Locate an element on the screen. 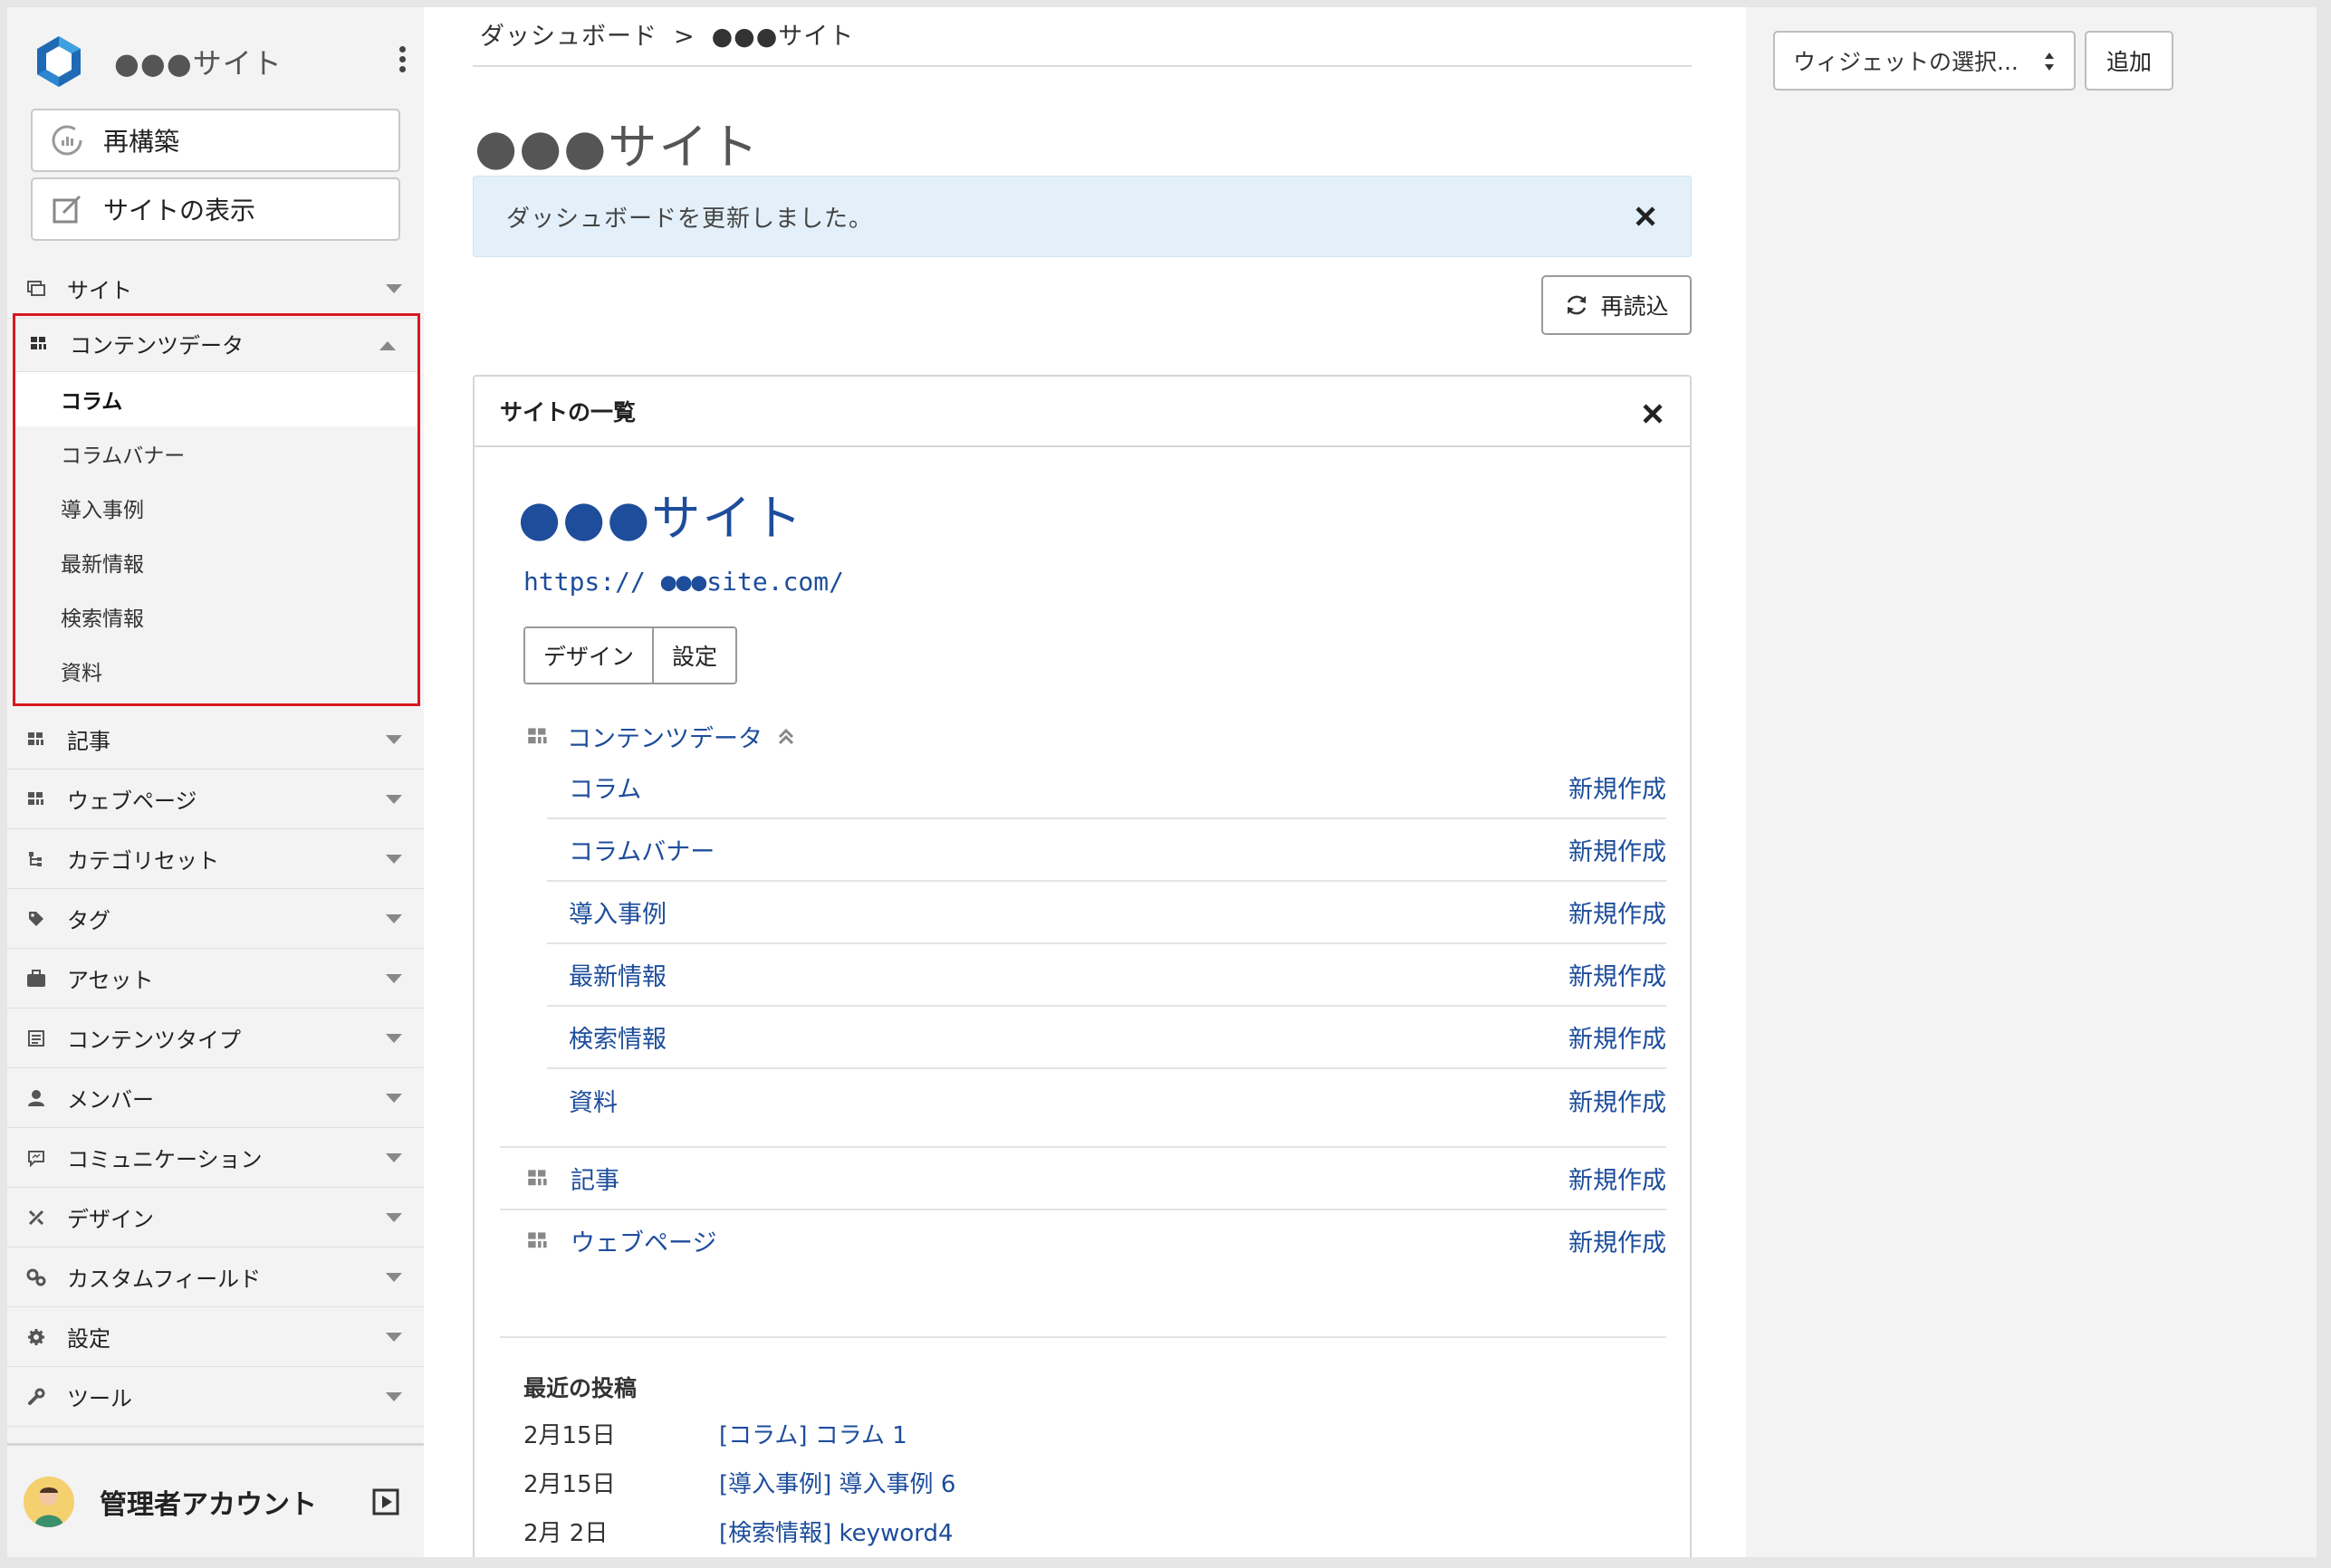 This screenshot has width=2331, height=1568. success-alert: ダッシュボードを更新しました。 is located at coordinates (1082, 216).